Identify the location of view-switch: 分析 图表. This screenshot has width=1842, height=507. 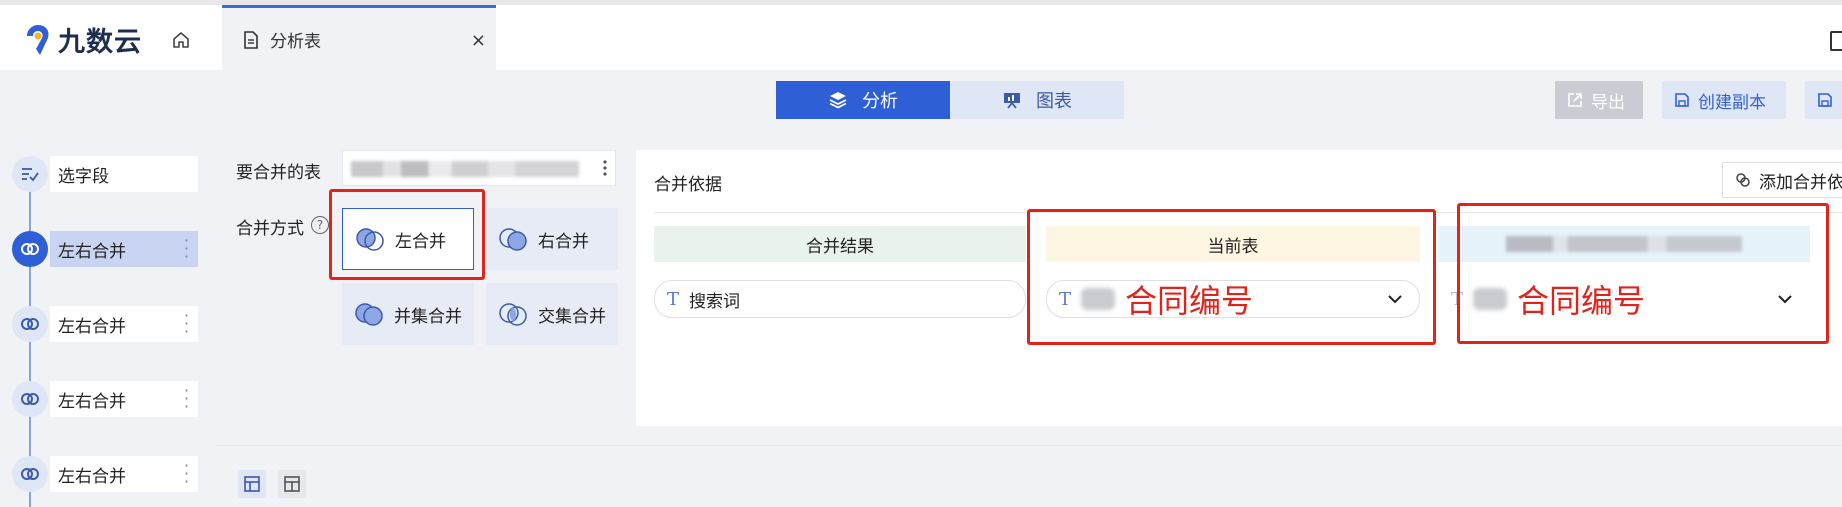
(950, 100).